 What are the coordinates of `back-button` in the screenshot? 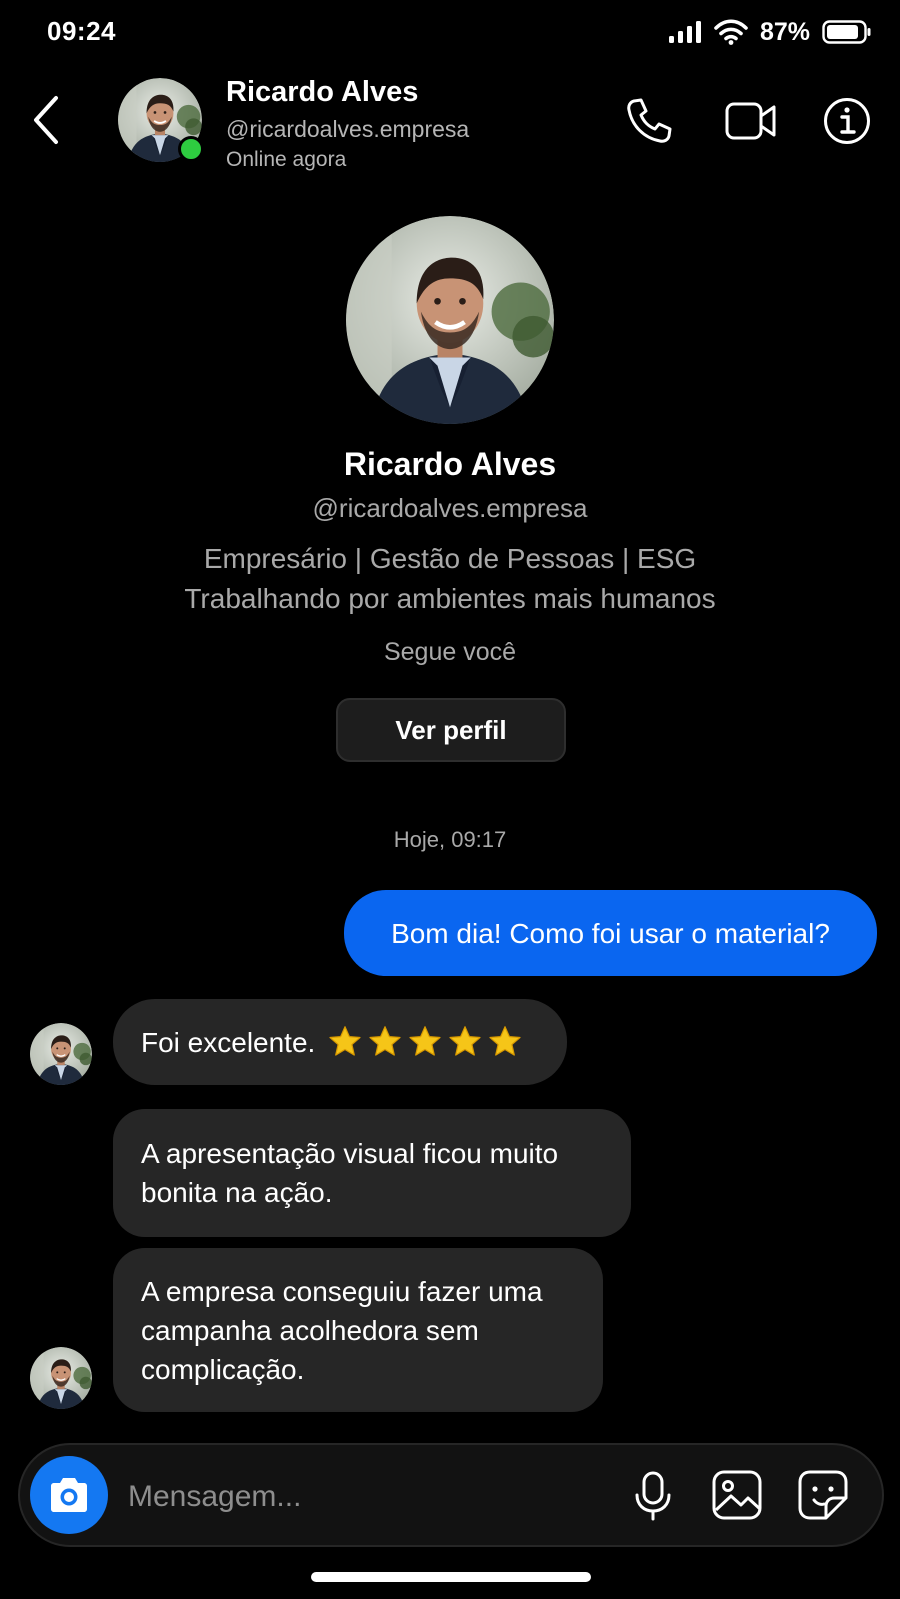 It's located at (48, 120).